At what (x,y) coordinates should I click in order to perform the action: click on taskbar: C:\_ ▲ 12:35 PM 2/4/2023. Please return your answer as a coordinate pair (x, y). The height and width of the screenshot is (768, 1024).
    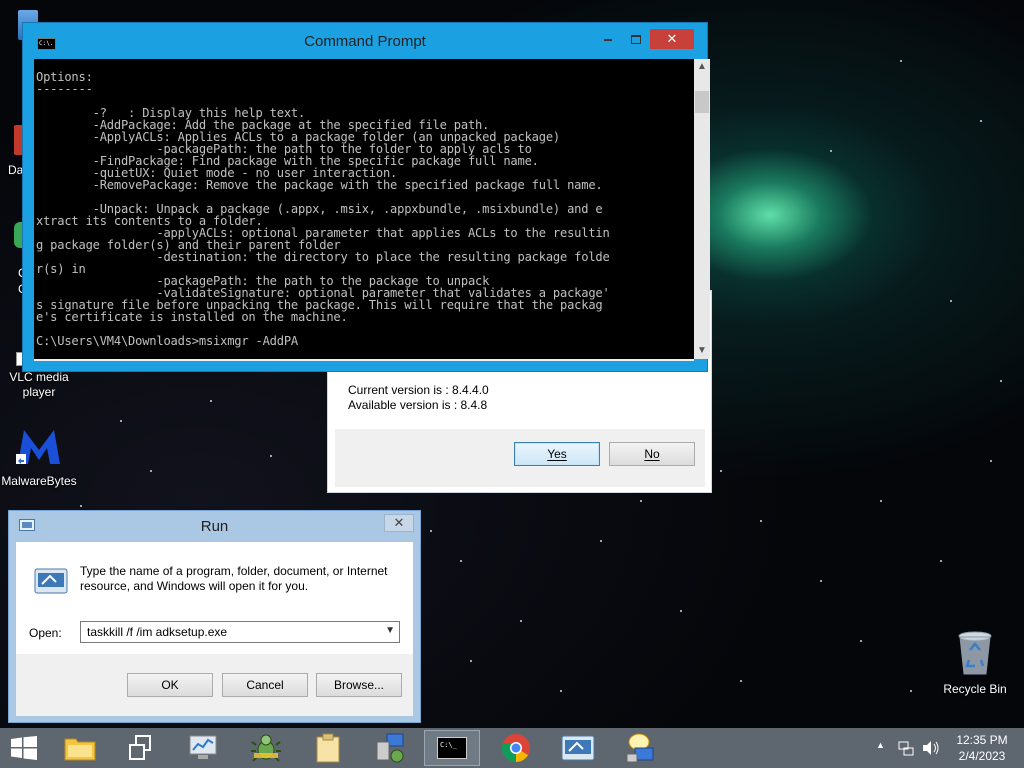
    Looking at the image, I should click on (512, 748).